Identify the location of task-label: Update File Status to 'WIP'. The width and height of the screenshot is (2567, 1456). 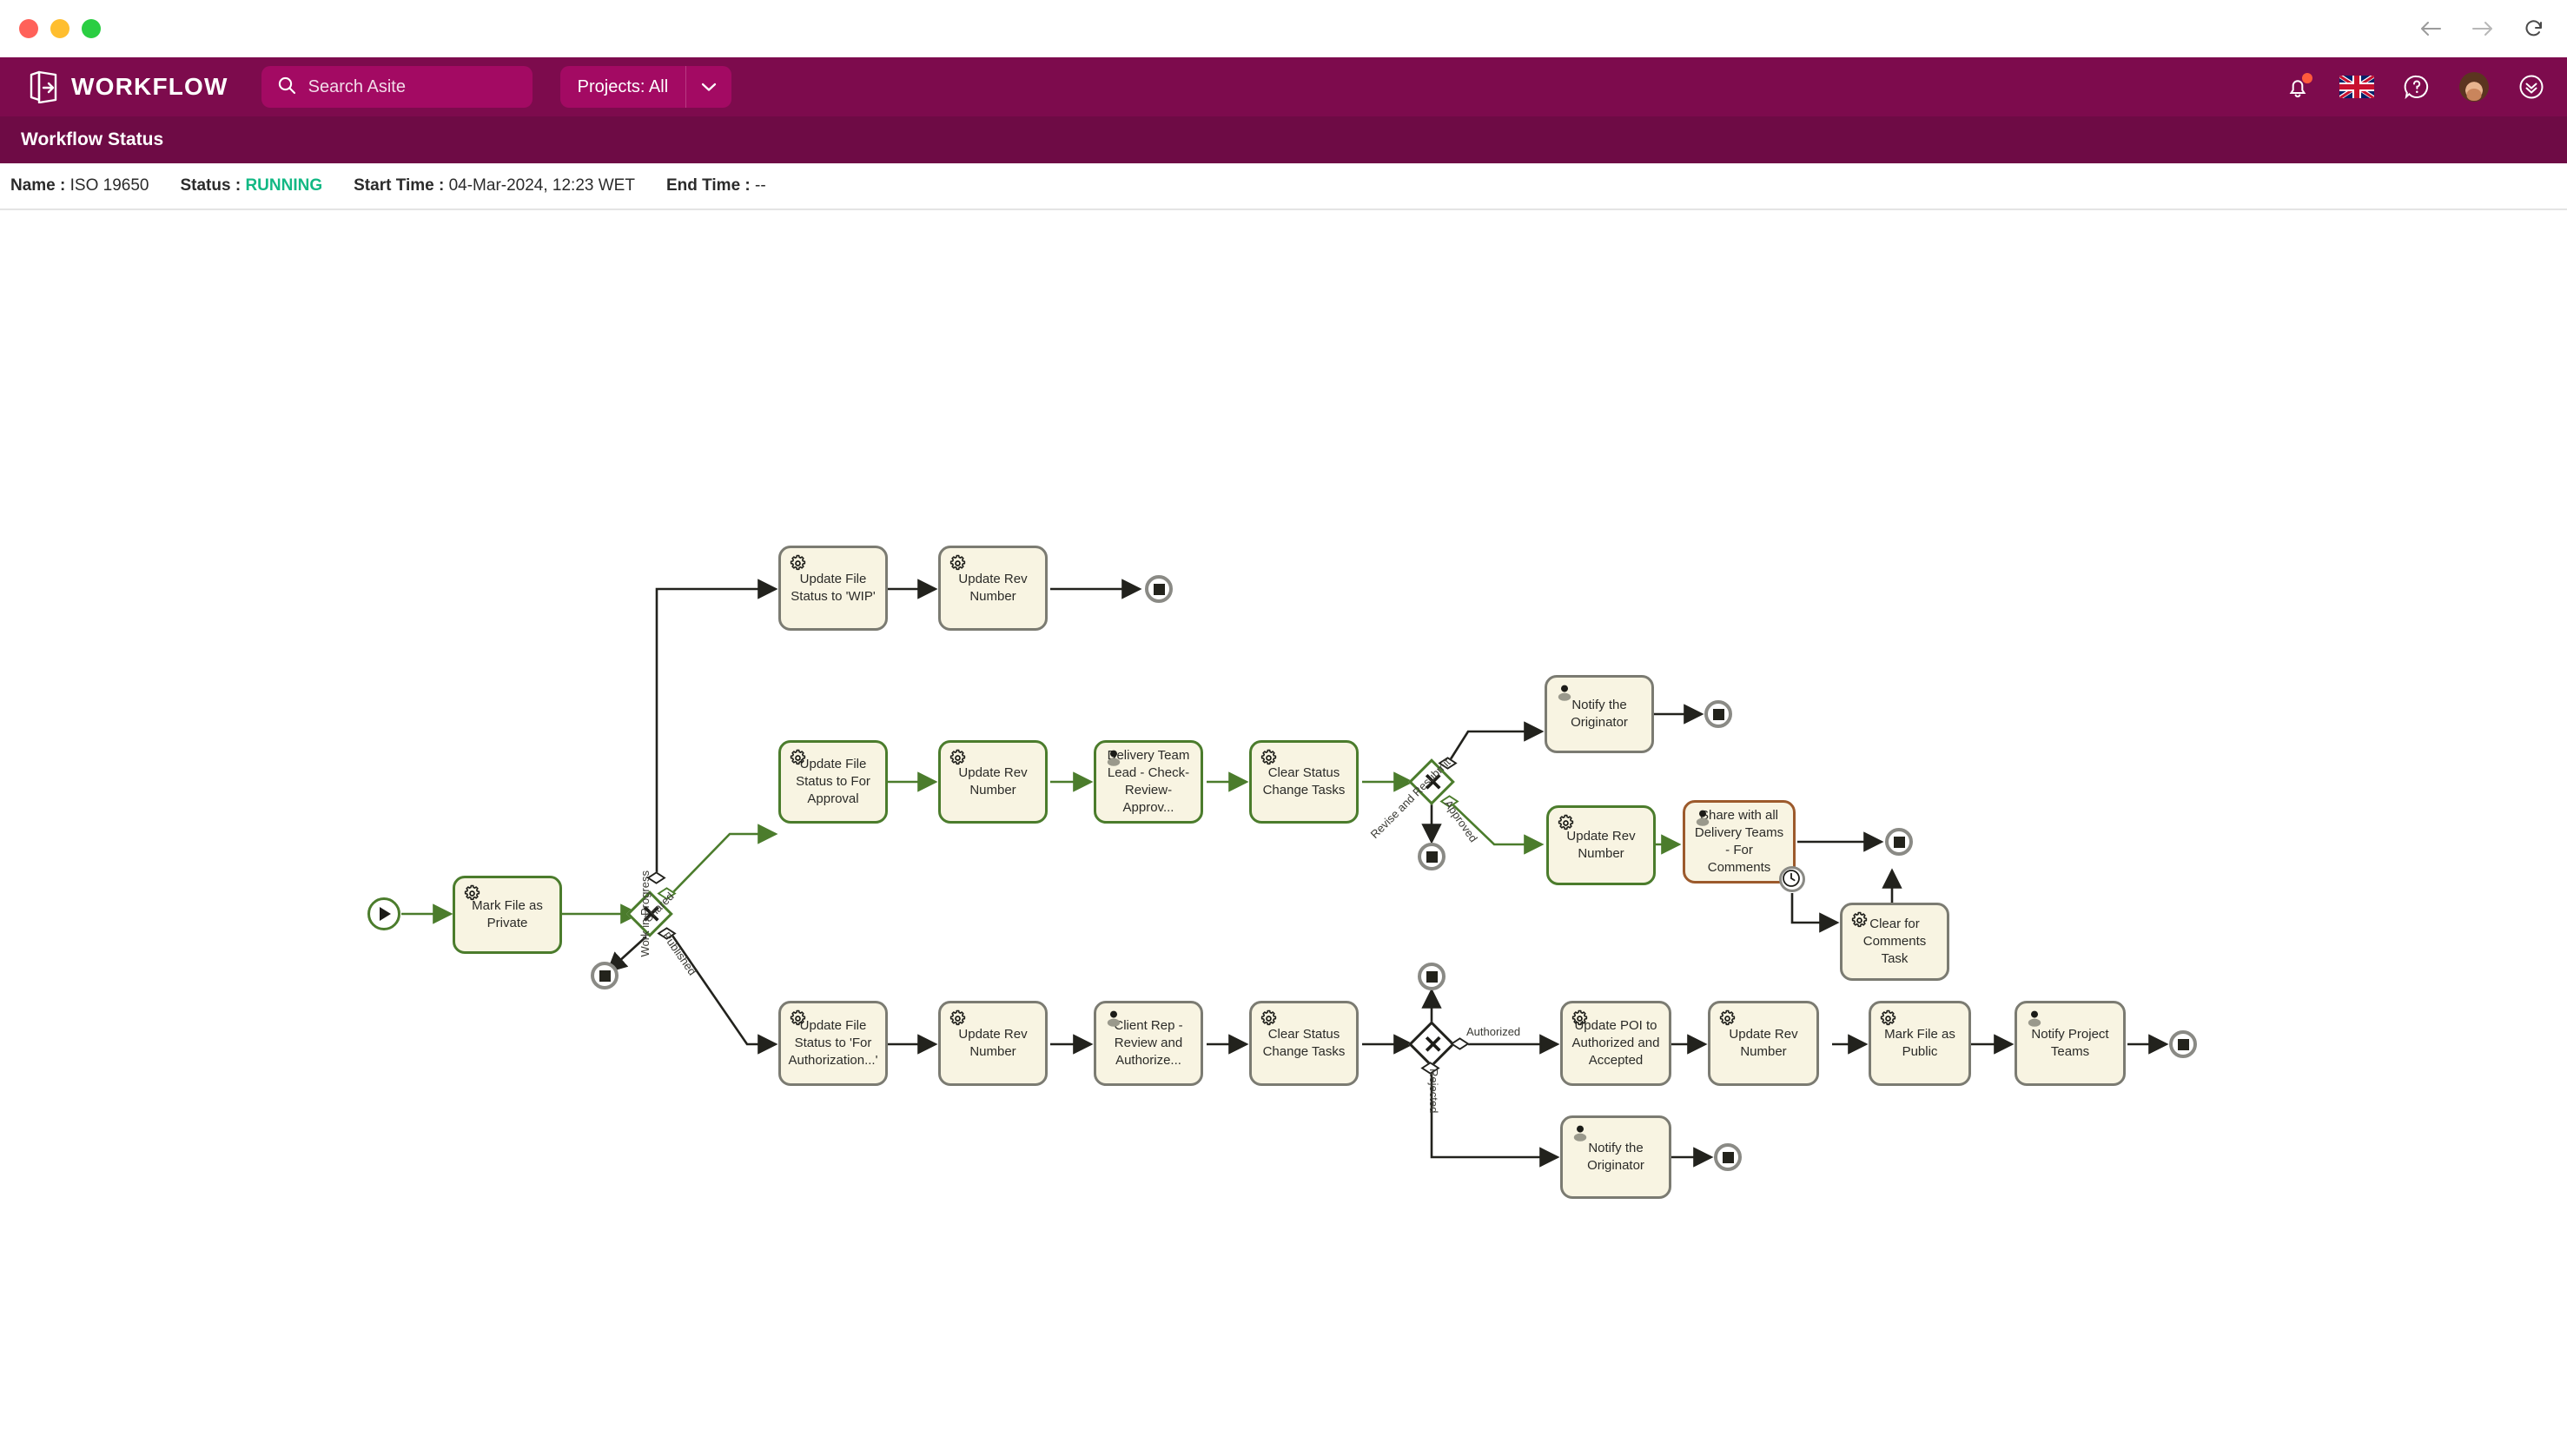
(833, 588).